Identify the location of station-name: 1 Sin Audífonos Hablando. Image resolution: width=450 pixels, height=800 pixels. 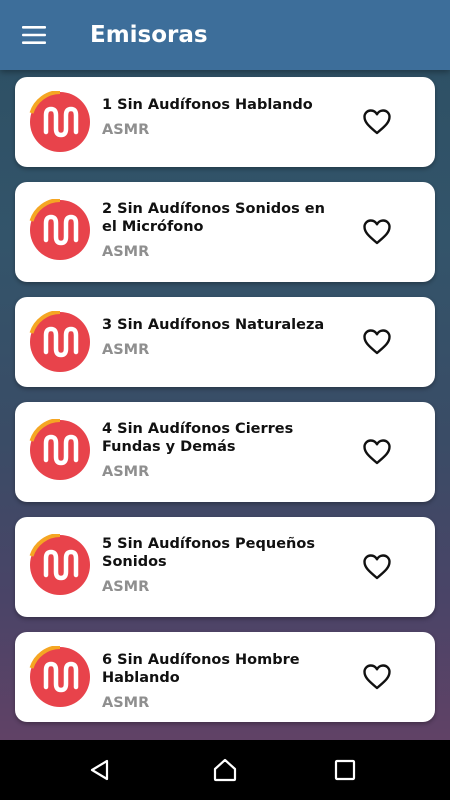
(207, 105).